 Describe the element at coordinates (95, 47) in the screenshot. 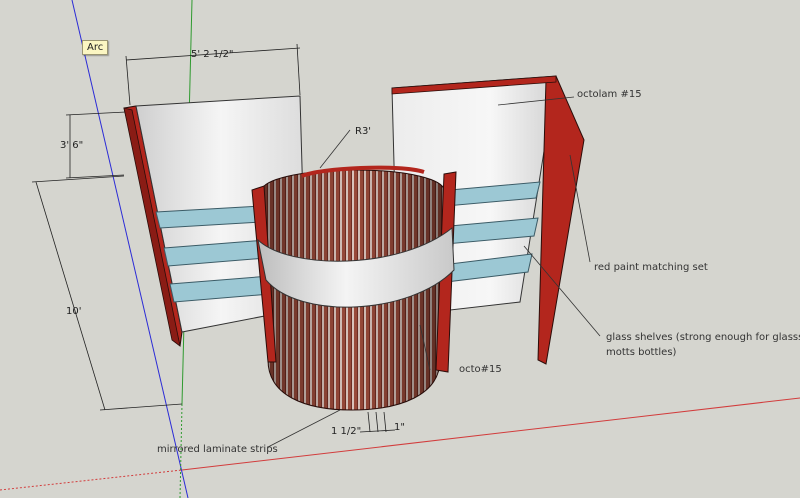

I see `tooltip-arc: Arc` at that location.